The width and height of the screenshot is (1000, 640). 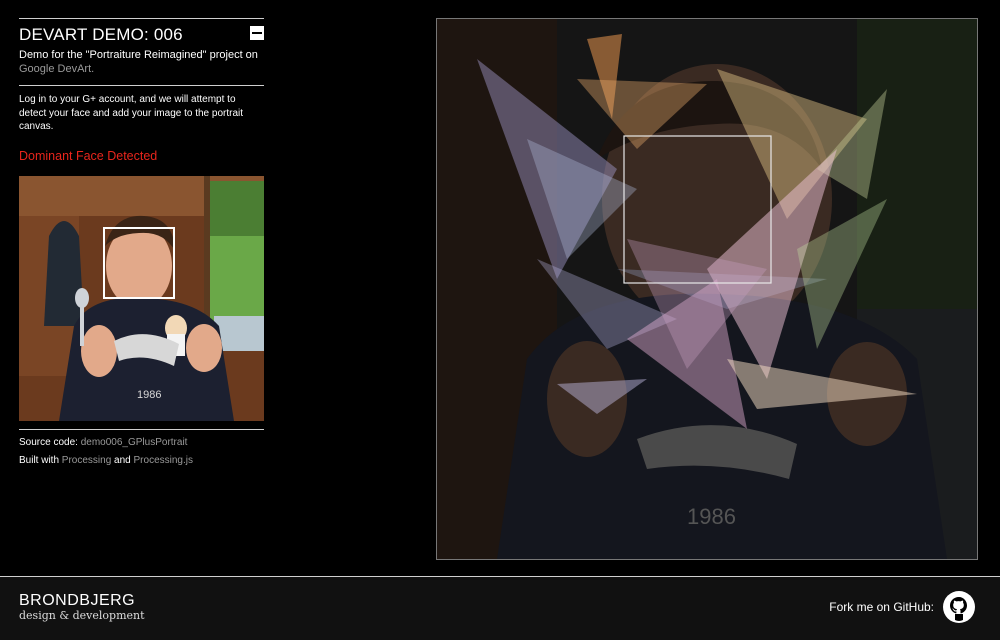 What do you see at coordinates (122, 460) in the screenshot?
I see `built-and: and` at bounding box center [122, 460].